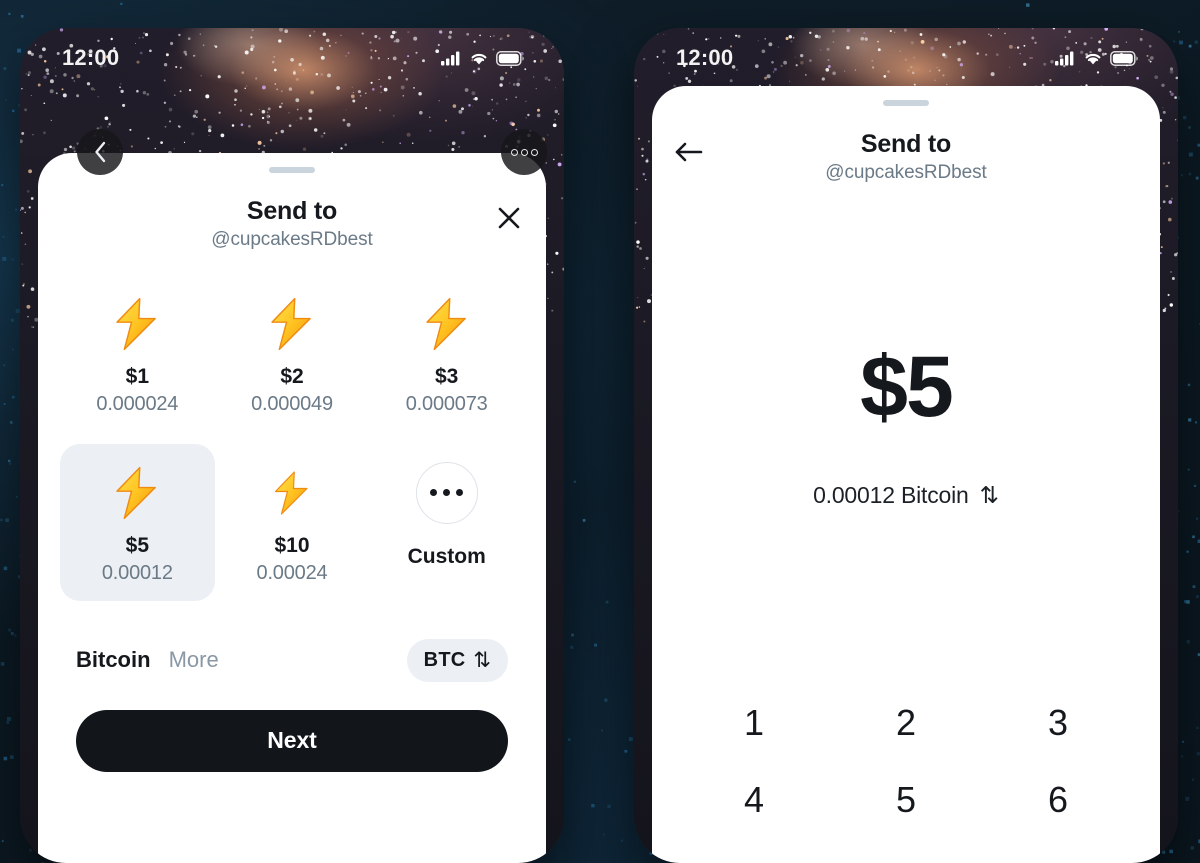 This screenshot has height=863, width=1200. I want to click on keypad-key-3: 3, so click(1058, 722).